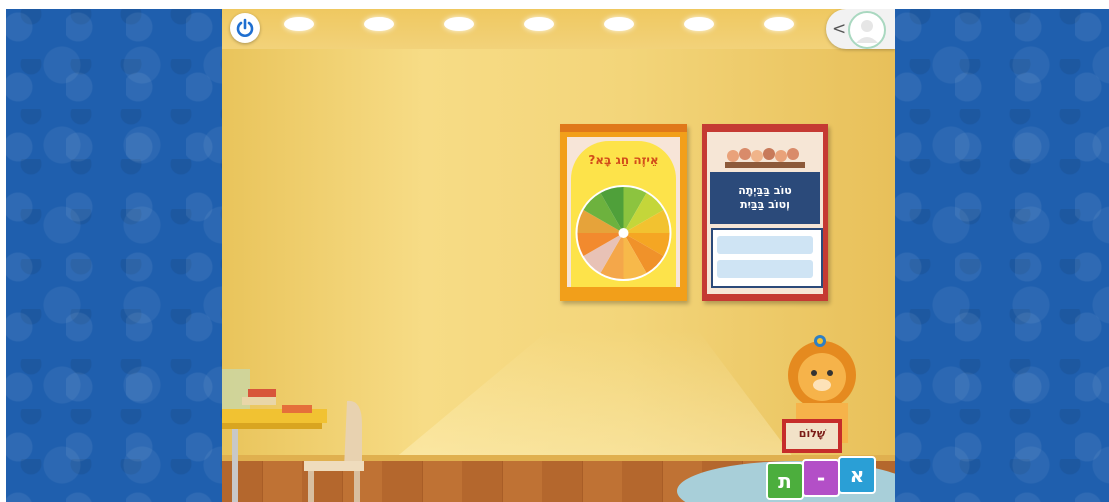 Image resolution: width=1109 pixels, height=502 pixels. Describe the element at coordinates (839, 29) in the screenshot. I see `chevron-left-icon: <` at that location.